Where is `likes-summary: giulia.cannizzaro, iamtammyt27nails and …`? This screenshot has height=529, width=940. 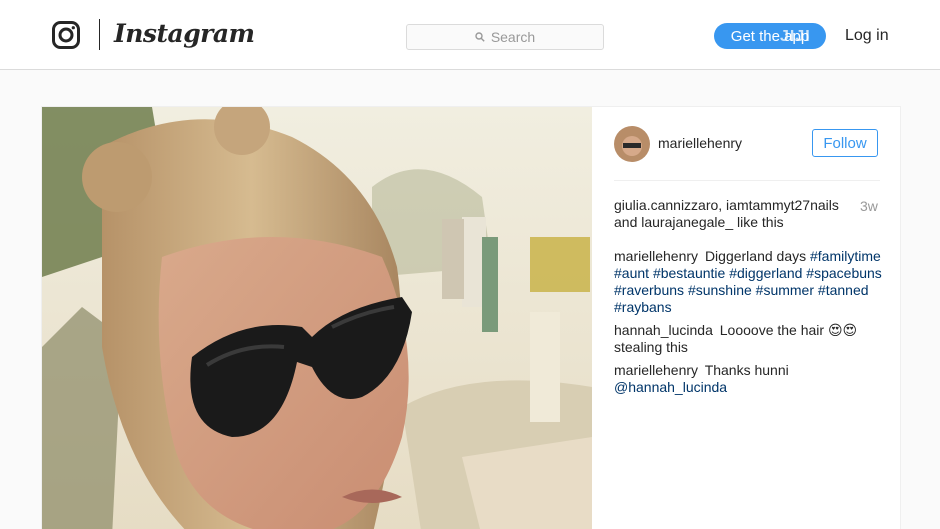 likes-summary: giulia.cannizzaro, iamtammyt27nails and … is located at coordinates (726, 213).